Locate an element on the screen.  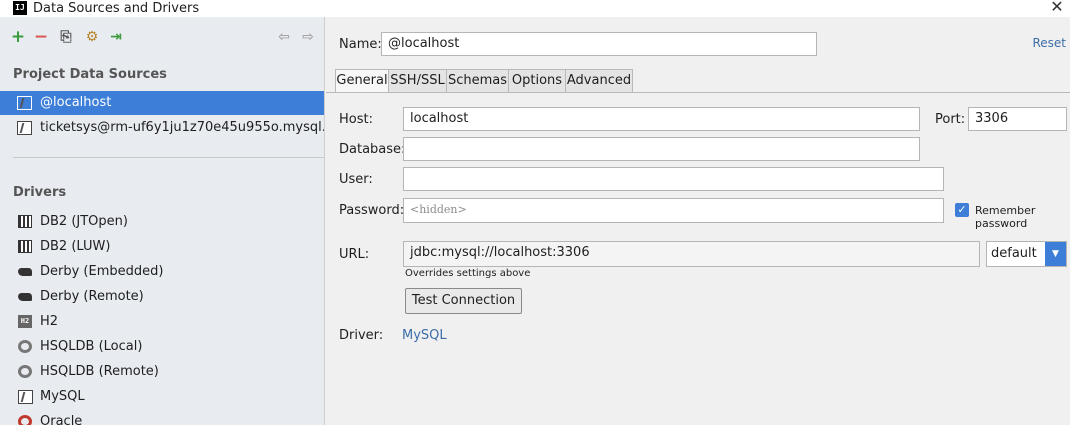
driver-link: MySQL is located at coordinates (424, 335).